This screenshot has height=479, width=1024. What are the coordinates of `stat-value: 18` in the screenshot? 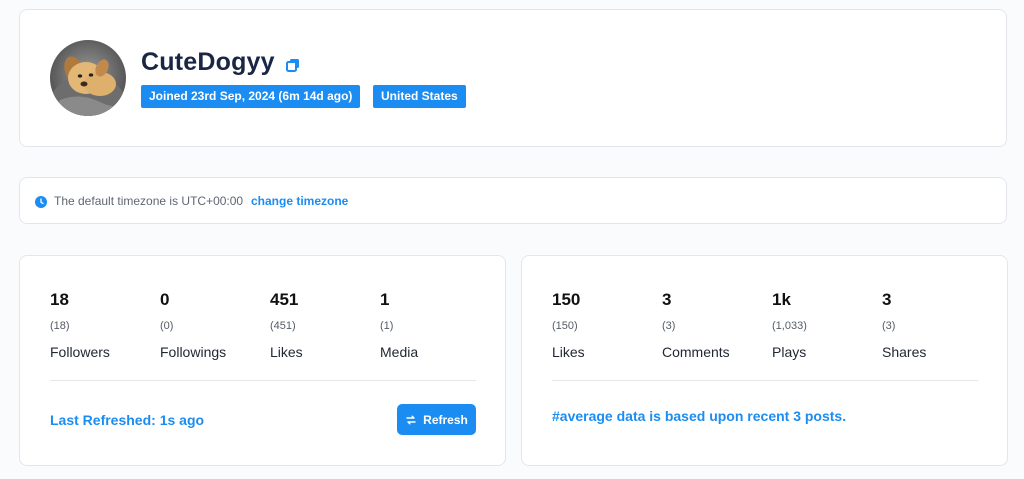 It's located at (59, 299).